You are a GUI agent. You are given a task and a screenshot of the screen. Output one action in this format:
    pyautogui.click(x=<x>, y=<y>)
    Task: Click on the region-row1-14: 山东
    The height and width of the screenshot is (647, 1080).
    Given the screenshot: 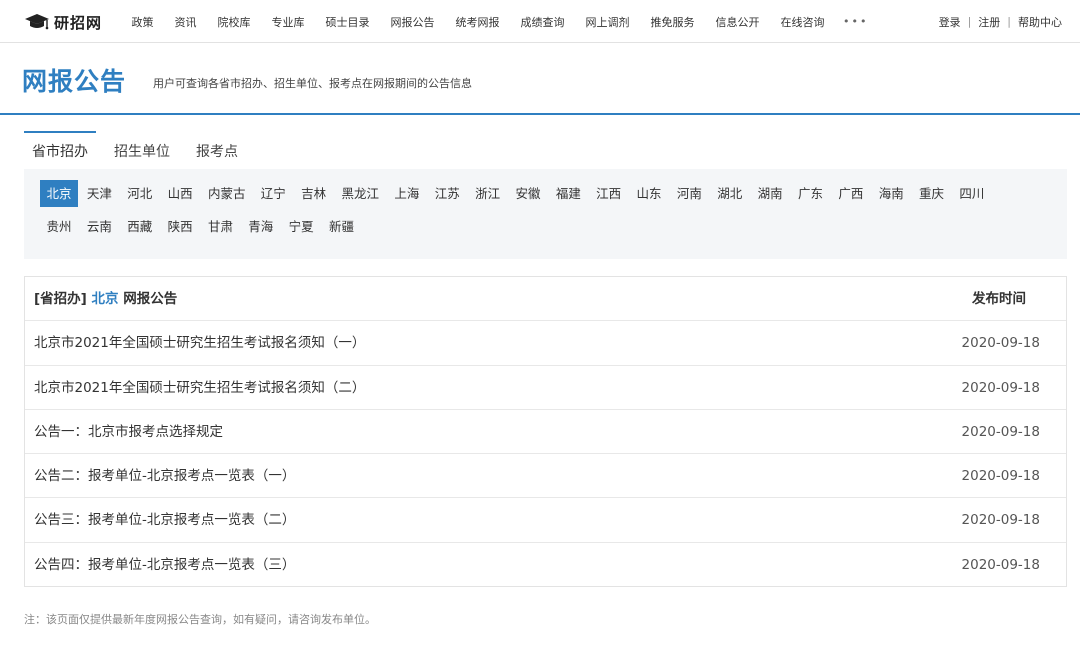 What is the action you would take?
    pyautogui.click(x=649, y=193)
    